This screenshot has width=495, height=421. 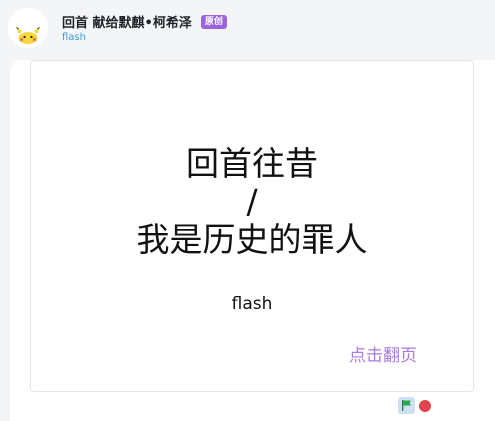 What do you see at coordinates (252, 239) in the screenshot?
I see `headline-line-3: 我是历史的罪人` at bounding box center [252, 239].